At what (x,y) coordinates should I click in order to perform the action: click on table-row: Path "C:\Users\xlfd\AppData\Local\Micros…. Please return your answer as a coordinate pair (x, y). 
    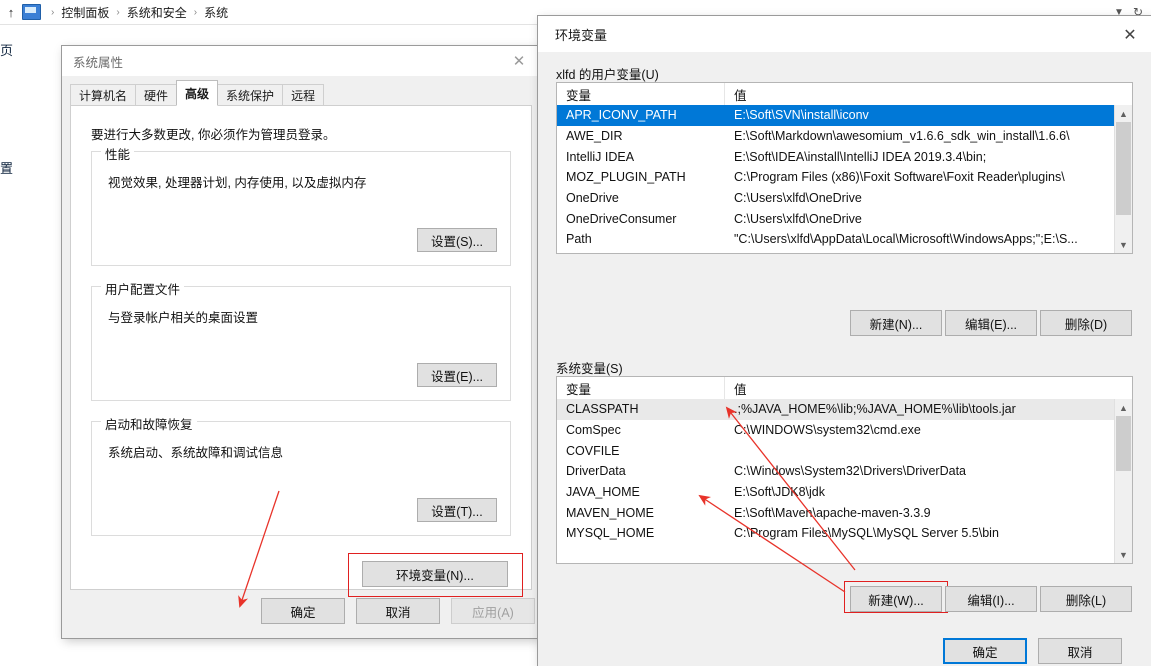
    Looking at the image, I should click on (836, 239).